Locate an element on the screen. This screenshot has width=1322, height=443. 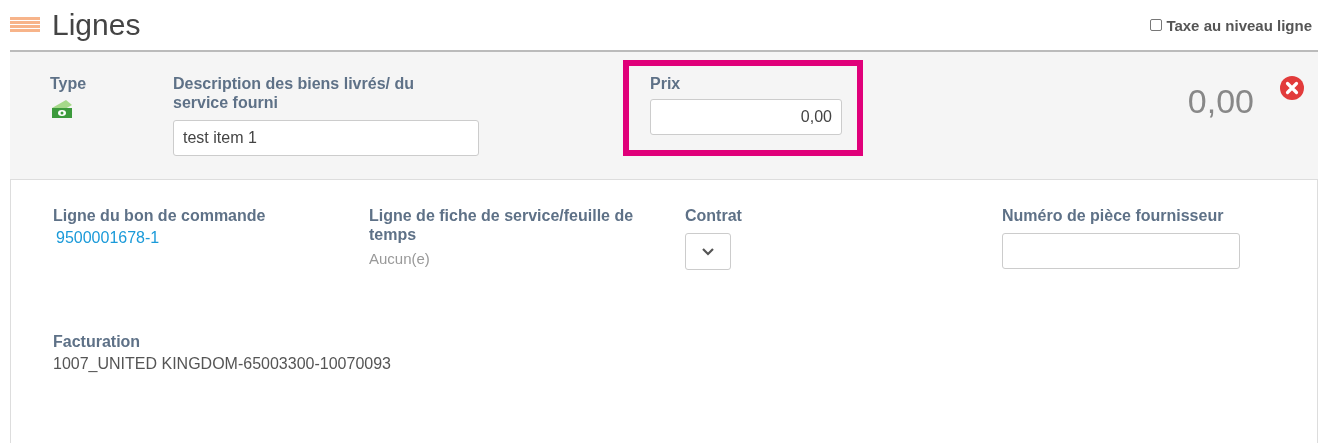
contract-dropdown is located at coordinates (708, 251).